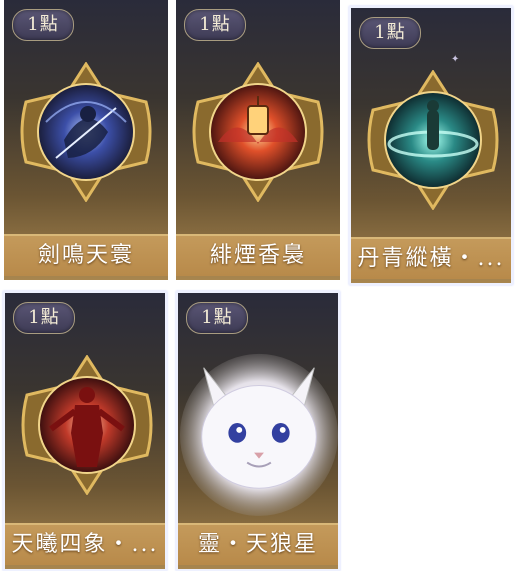 This screenshot has width=520, height=571. Describe the element at coordinates (433, 140) in the screenshot. I see `painting-warrior-icon` at that location.